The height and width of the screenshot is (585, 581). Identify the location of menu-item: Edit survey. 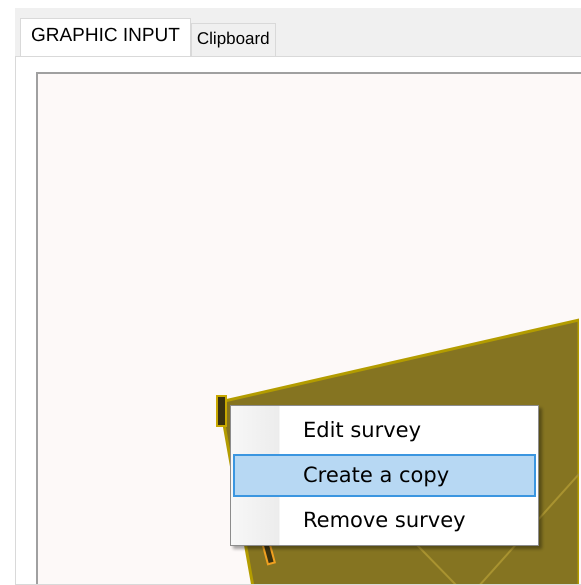
(384, 430).